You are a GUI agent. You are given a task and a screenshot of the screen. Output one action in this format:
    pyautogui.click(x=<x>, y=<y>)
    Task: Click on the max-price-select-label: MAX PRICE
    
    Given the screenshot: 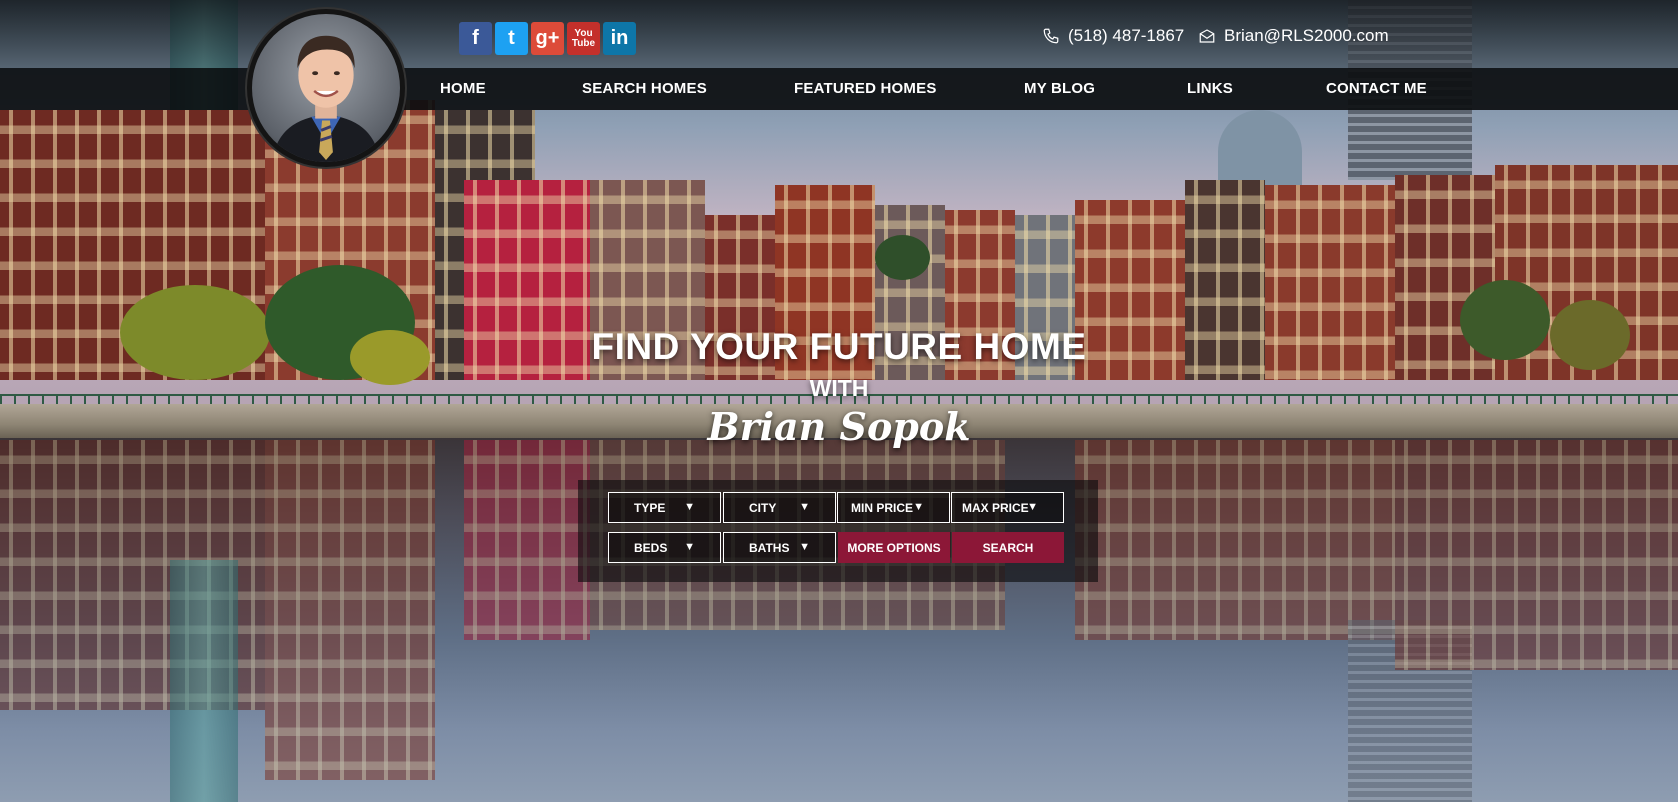 What is the action you would take?
    pyautogui.click(x=995, y=507)
    